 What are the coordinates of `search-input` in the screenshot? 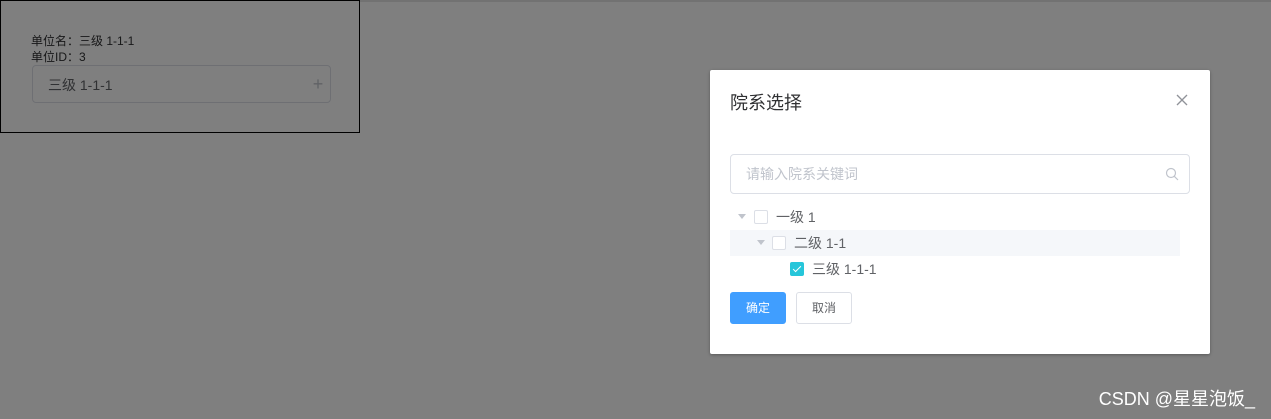 It's located at (941, 174).